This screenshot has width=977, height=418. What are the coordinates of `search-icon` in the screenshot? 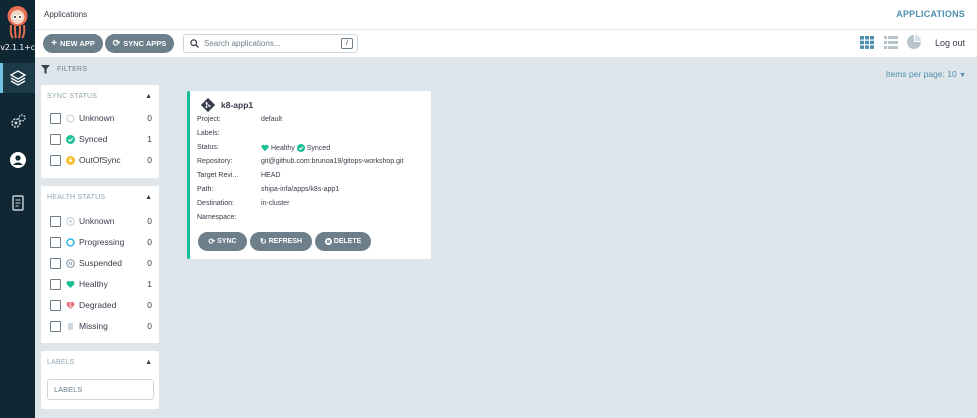 It's located at (194, 43).